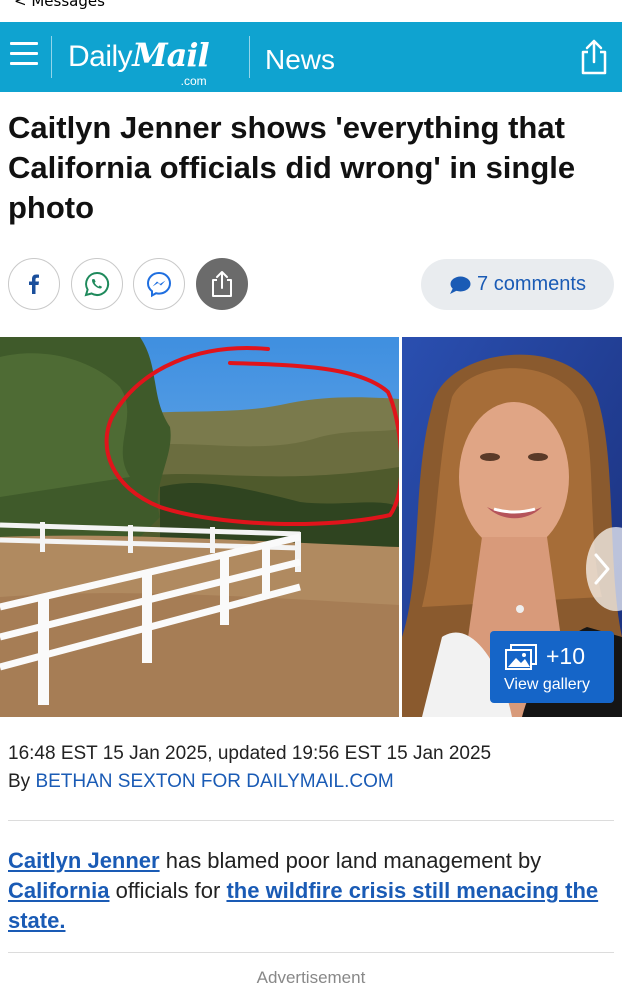 The width and height of the screenshot is (622, 1000). What do you see at coordinates (193, 81) in the screenshot?
I see `logo-com: .com` at bounding box center [193, 81].